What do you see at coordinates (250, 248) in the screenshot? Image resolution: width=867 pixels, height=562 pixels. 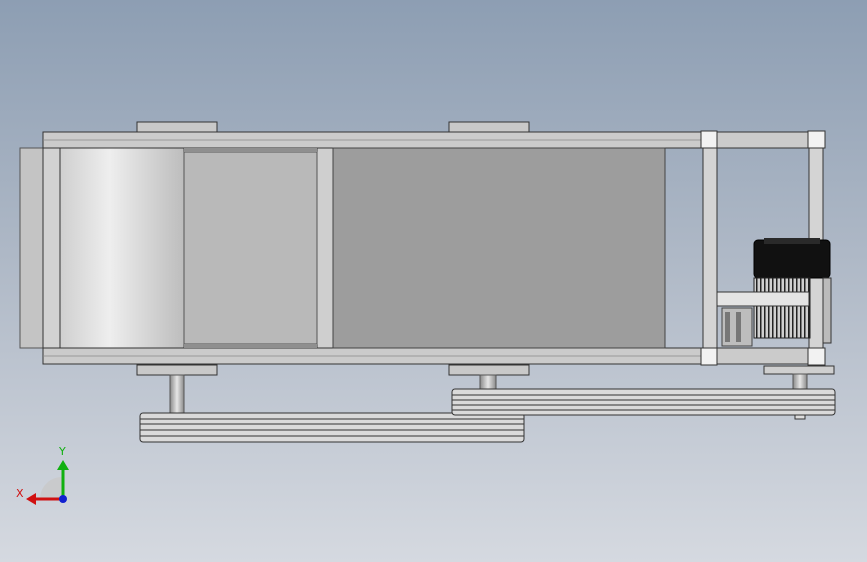 I see `slide-plate` at bounding box center [250, 248].